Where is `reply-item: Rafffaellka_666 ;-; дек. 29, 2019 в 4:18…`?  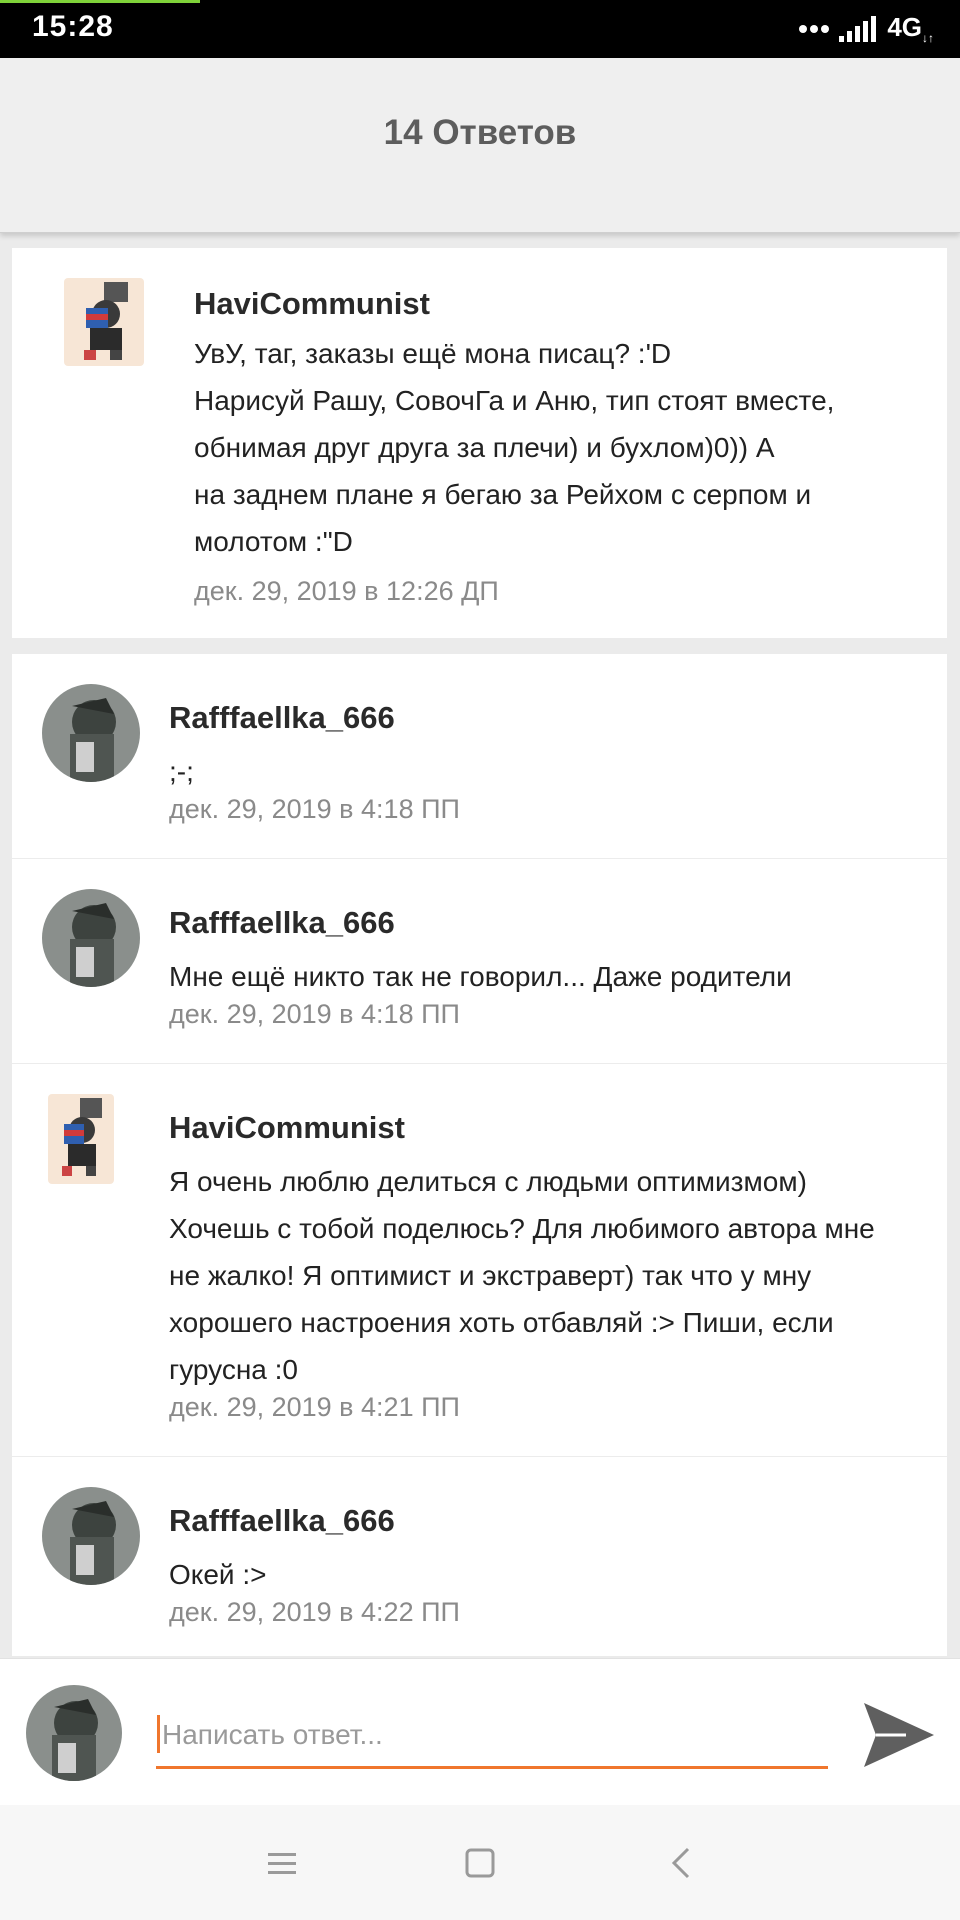 reply-item: Rafffaellka_666 ;-; дек. 29, 2019 в 4:18… is located at coordinates (479, 756).